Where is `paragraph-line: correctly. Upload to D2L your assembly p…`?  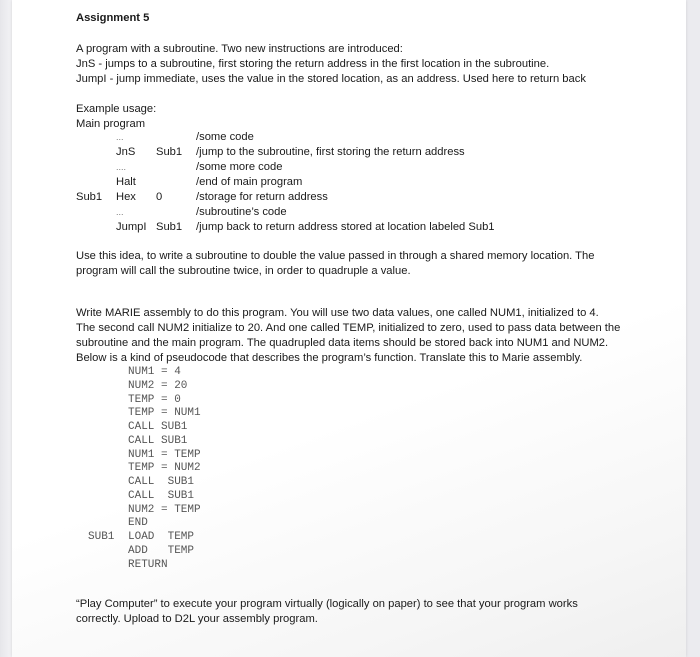 paragraph-line: correctly. Upload to D2L your assembly p… is located at coordinates (197, 619).